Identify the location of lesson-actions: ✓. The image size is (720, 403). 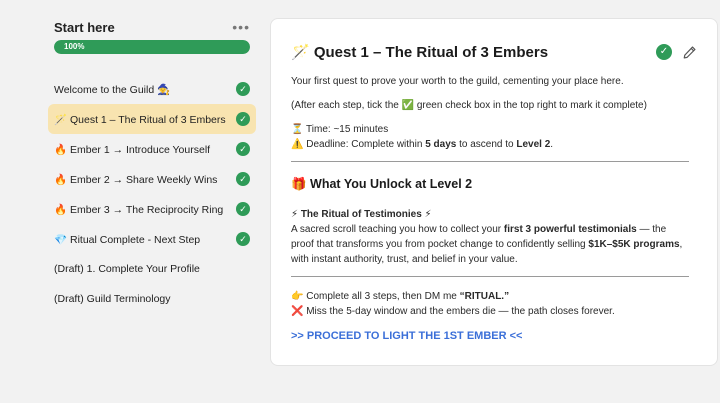
(676, 52).